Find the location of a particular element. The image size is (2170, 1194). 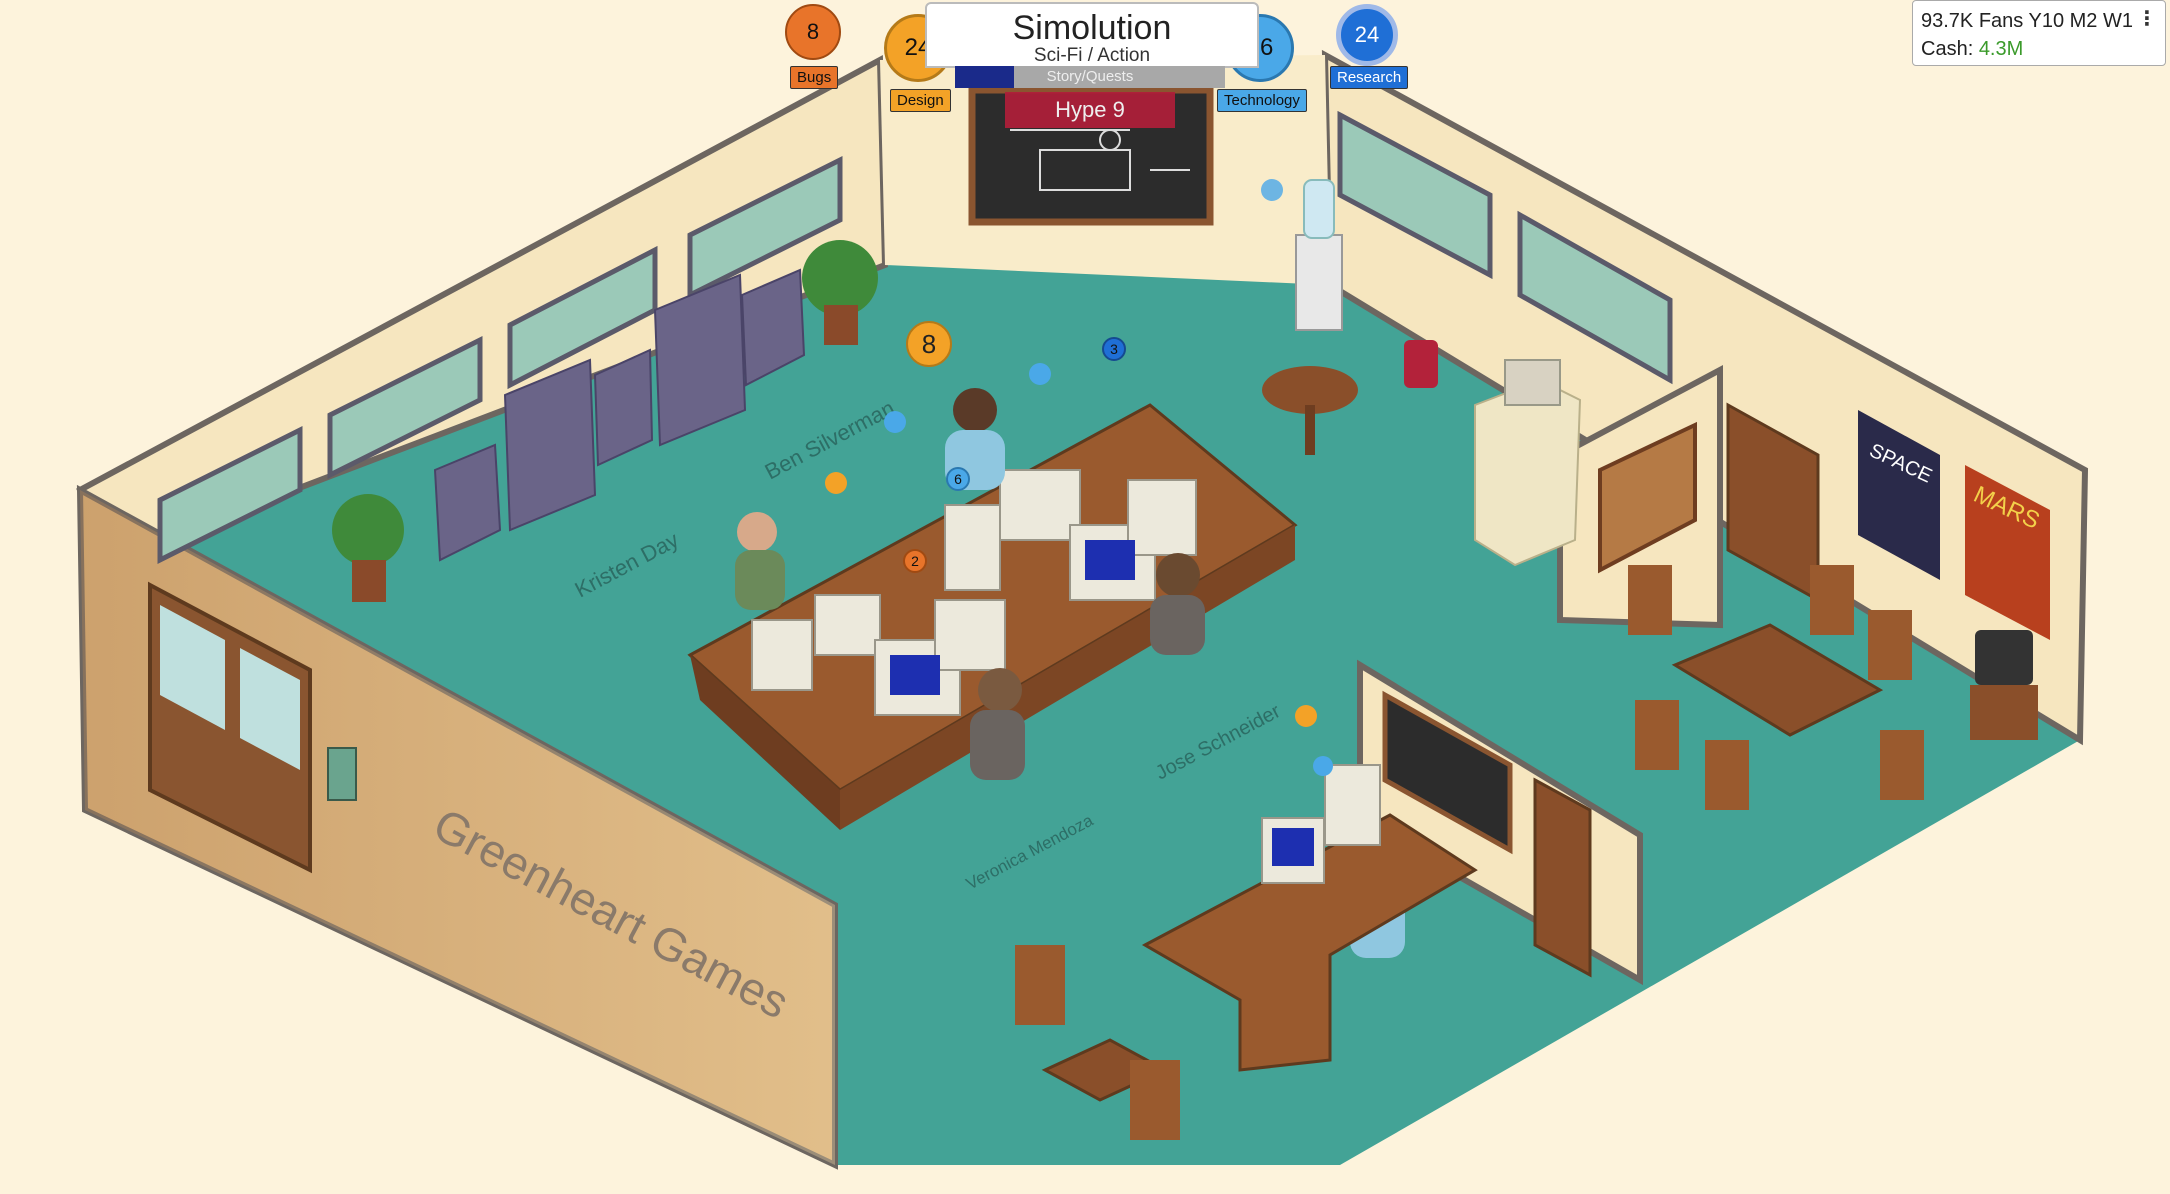

bugs-counter: 8 is located at coordinates (813, 32).